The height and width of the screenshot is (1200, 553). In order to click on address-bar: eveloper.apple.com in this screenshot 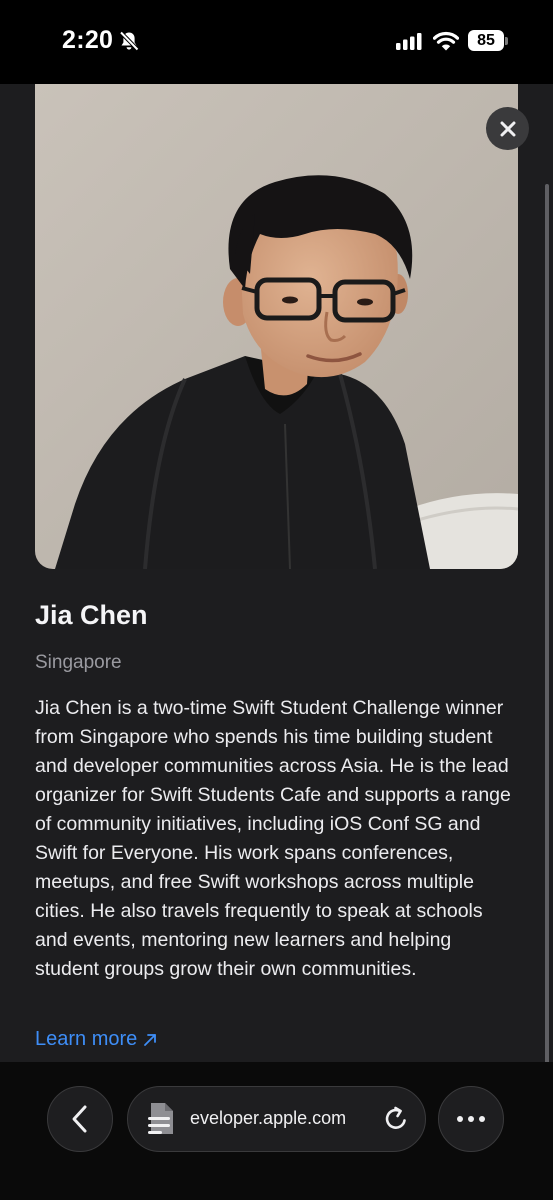, I will do `click(276, 1119)`.